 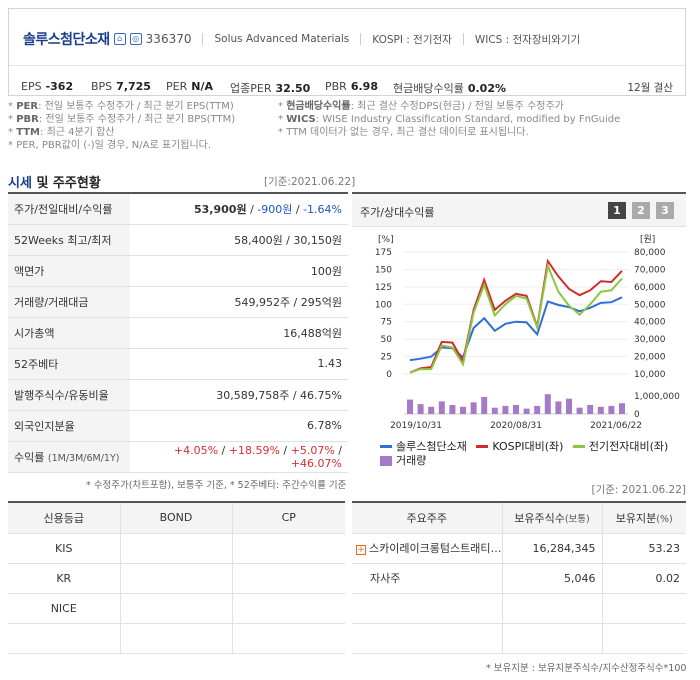 I want to click on row-label: 52주베타, so click(x=69, y=364).